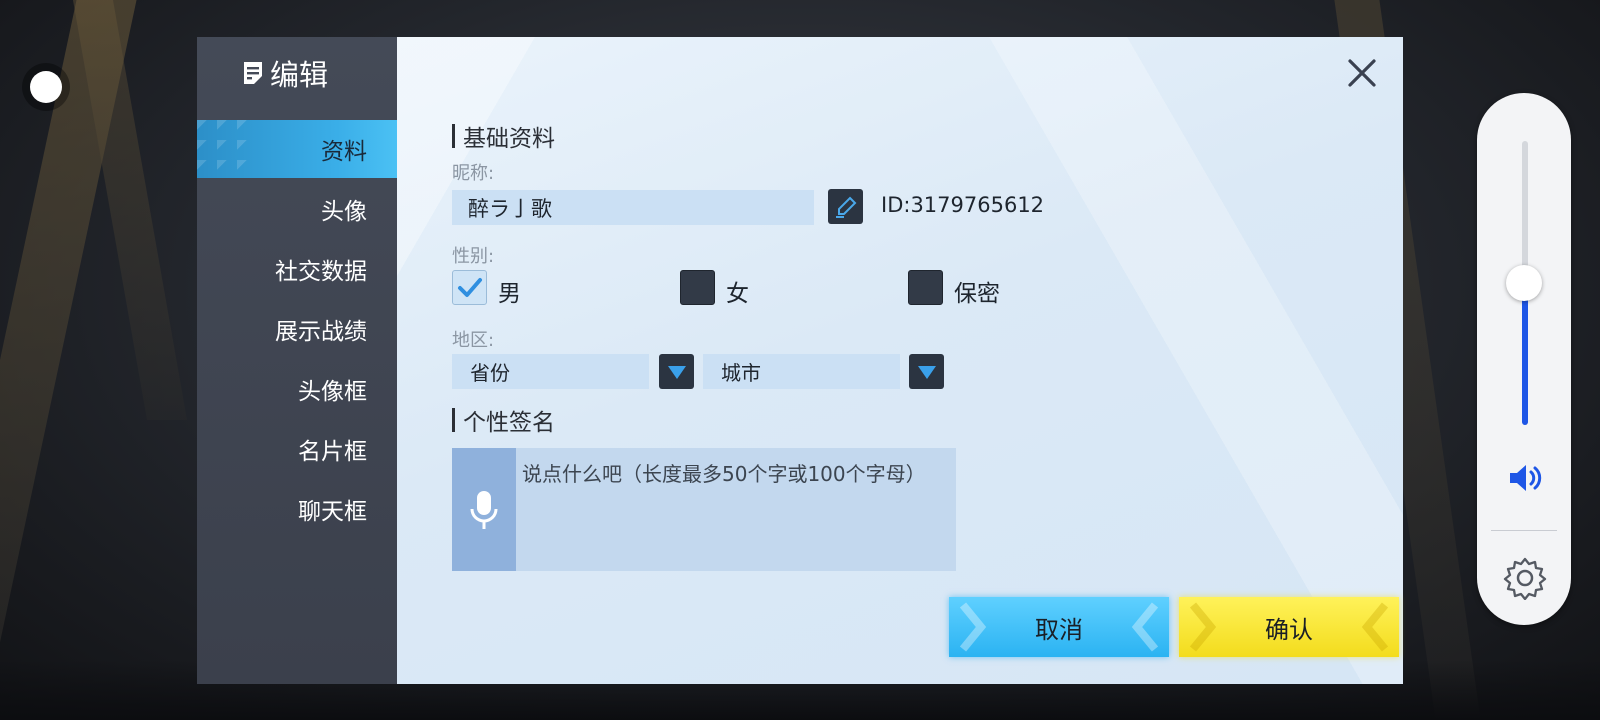  Describe the element at coordinates (925, 287) in the screenshot. I see `gender-secret-checkbox` at that location.